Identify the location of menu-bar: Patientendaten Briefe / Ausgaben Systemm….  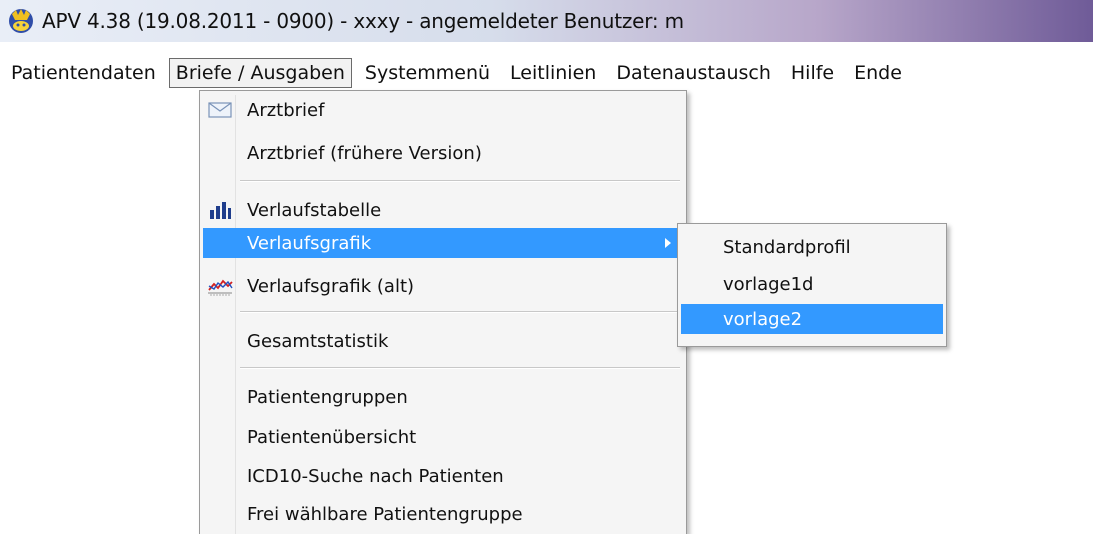
(546, 73).